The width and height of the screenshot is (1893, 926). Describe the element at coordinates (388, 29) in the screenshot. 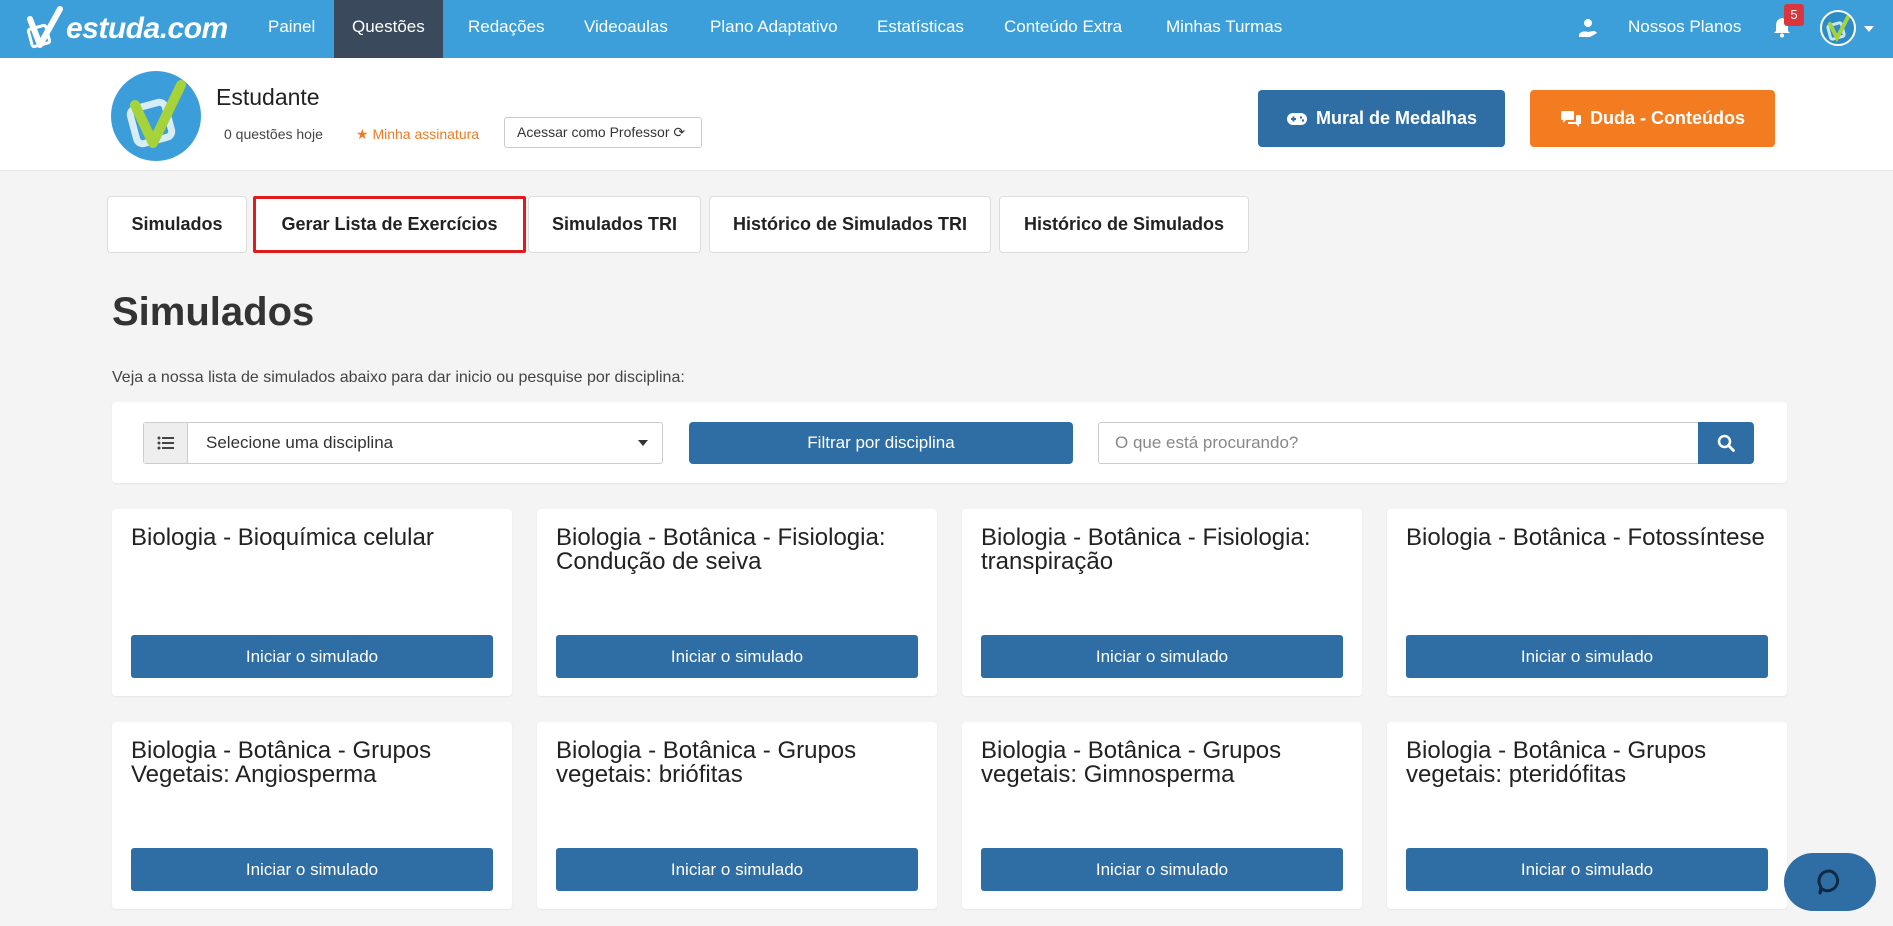

I see `nav-item-questoes: Questões` at that location.